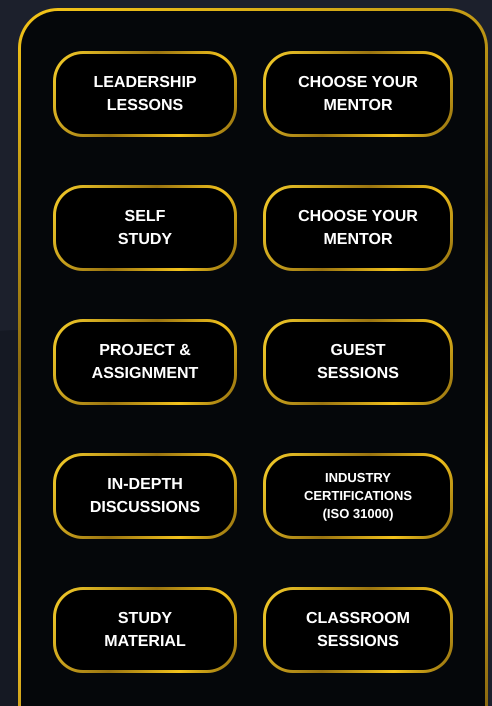  What do you see at coordinates (145, 94) in the screenshot?
I see `feature-button: LEADERSHIP LESSONS` at bounding box center [145, 94].